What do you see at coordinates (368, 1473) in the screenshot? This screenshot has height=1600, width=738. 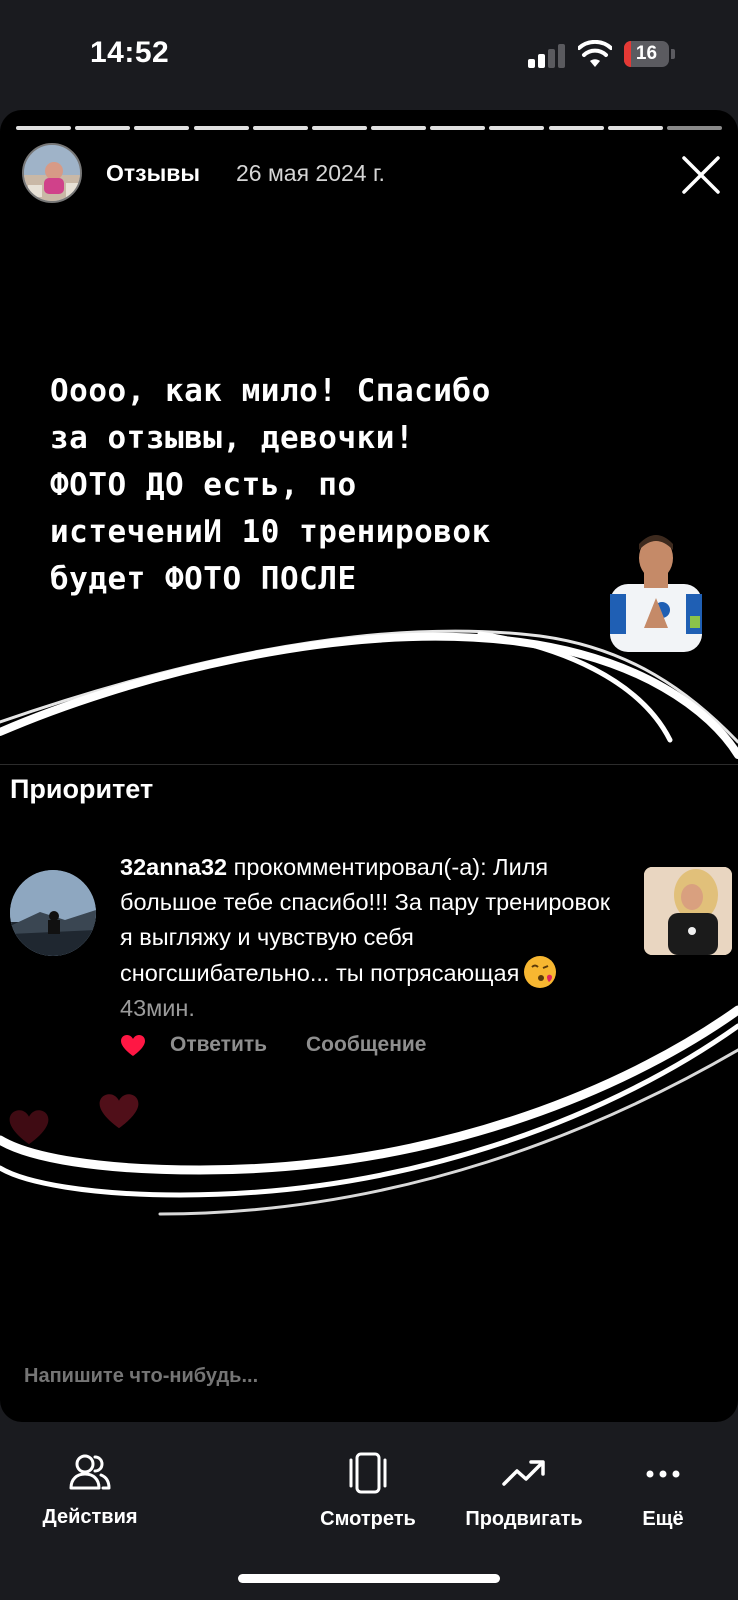 I see `view-icon` at bounding box center [368, 1473].